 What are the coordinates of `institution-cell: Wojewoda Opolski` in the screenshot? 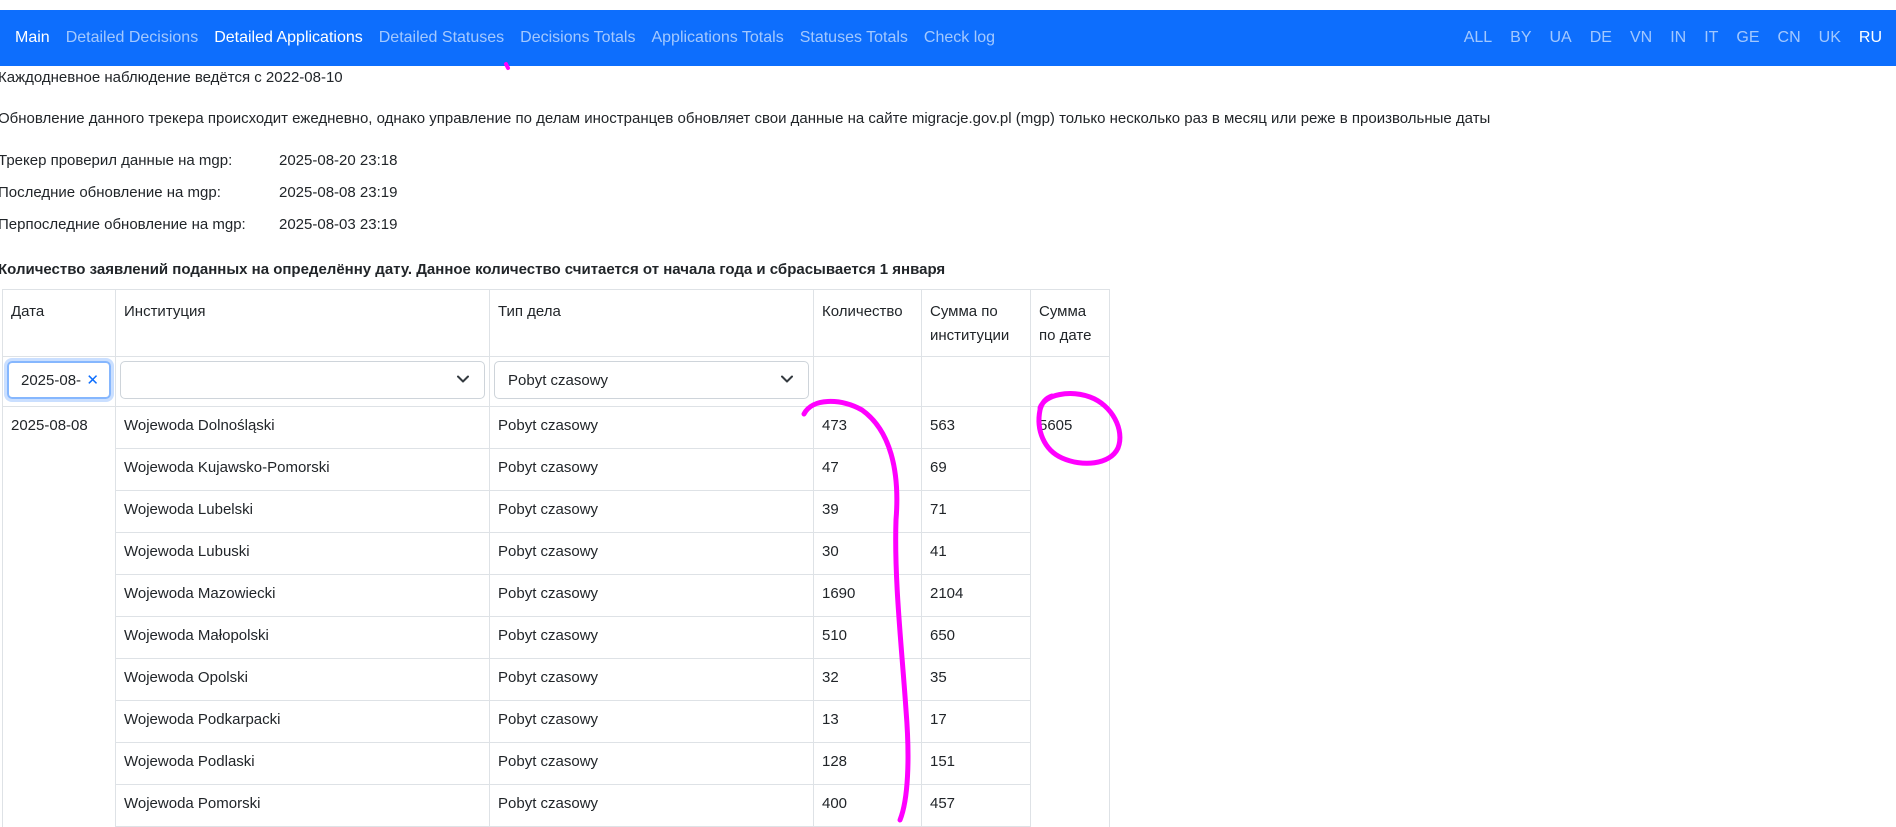 It's located at (302, 679).